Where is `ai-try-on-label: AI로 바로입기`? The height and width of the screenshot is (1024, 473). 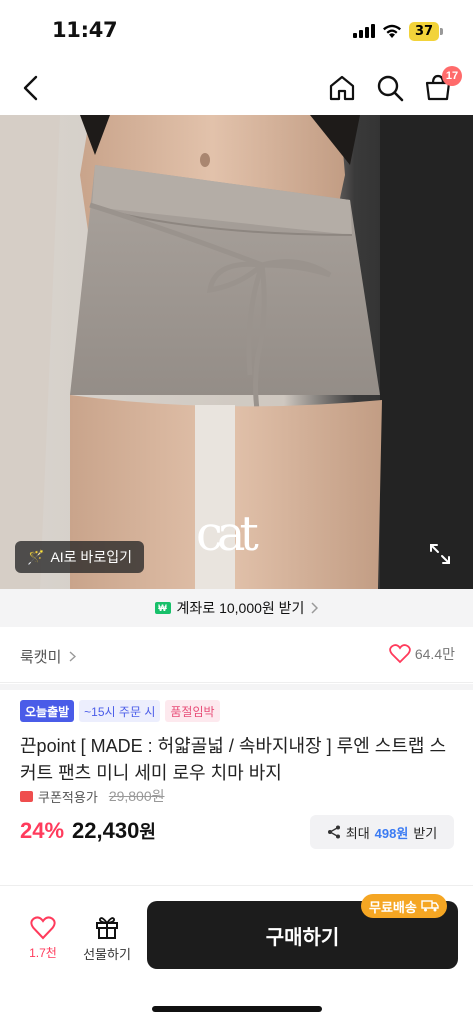
ai-try-on-label: AI로 바로입기 is located at coordinates (91, 557).